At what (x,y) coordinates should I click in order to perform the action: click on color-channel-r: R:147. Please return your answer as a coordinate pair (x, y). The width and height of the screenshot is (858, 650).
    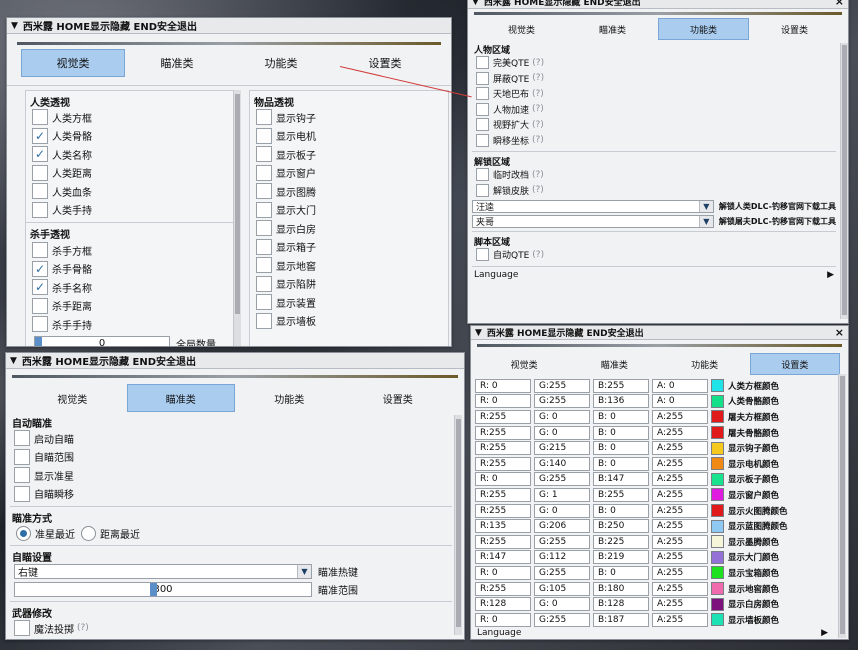
    Looking at the image, I should click on (503, 557).